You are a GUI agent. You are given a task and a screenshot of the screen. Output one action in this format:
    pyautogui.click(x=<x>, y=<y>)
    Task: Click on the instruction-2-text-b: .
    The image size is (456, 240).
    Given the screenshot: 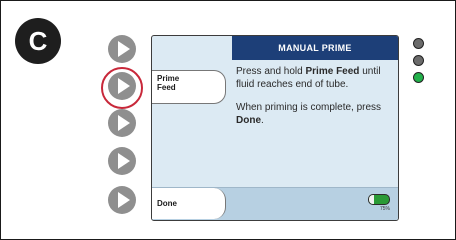 What is the action you would take?
    pyautogui.click(x=262, y=120)
    